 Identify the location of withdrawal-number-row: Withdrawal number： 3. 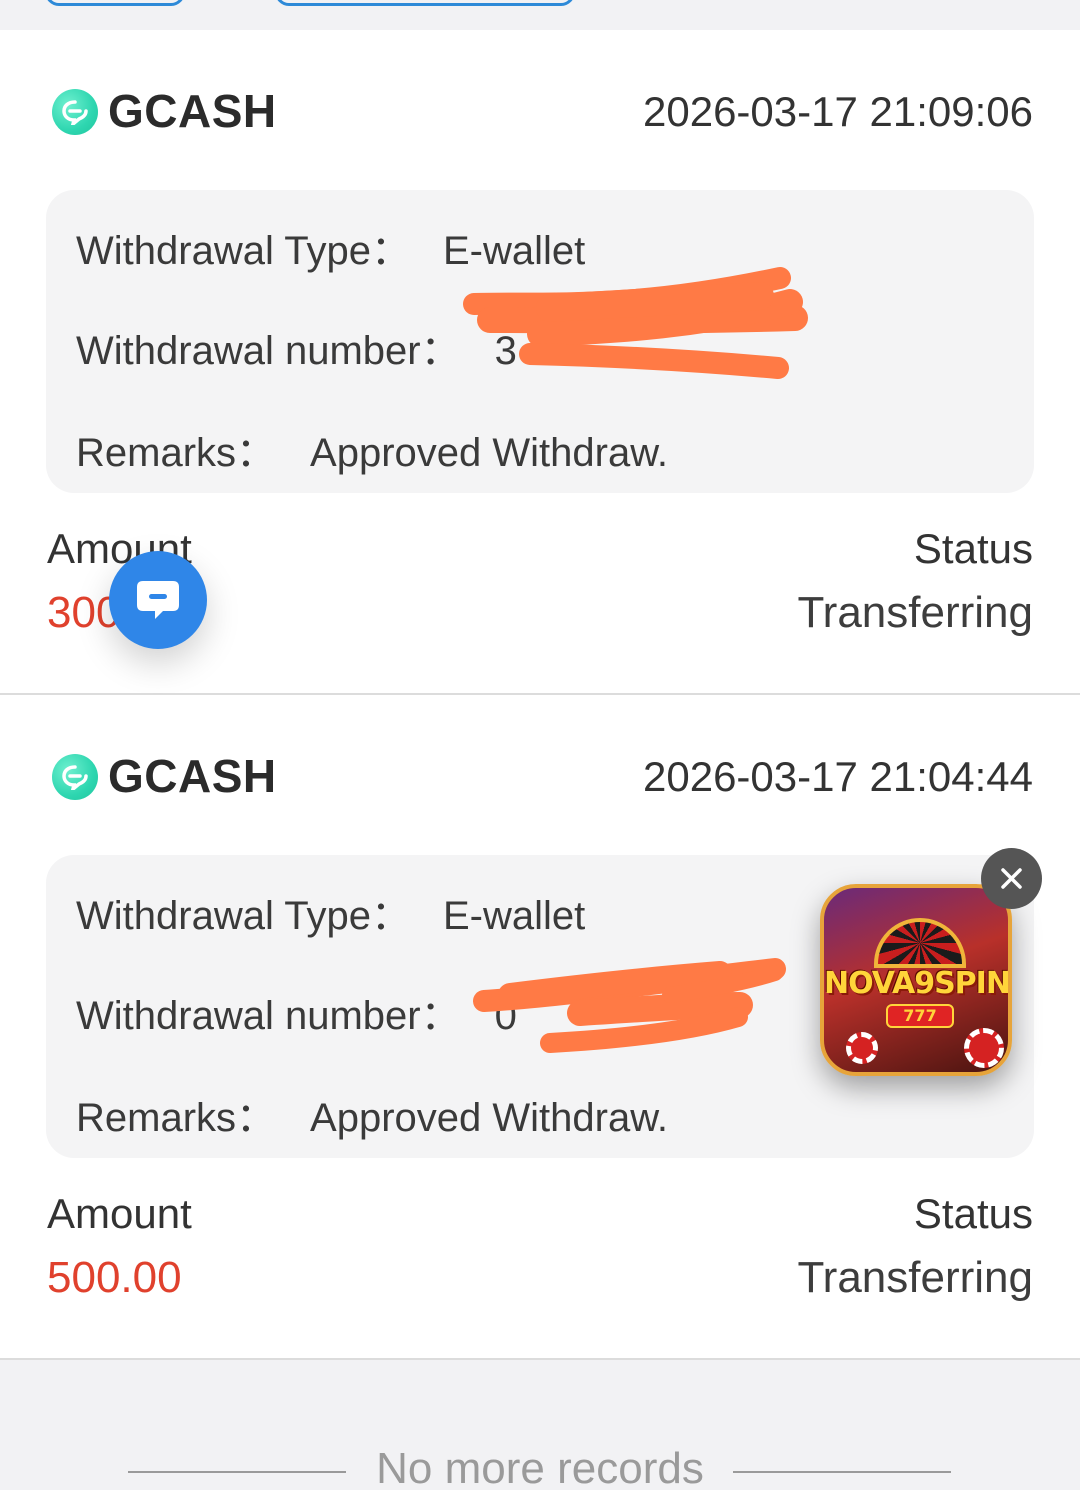
(296, 347).